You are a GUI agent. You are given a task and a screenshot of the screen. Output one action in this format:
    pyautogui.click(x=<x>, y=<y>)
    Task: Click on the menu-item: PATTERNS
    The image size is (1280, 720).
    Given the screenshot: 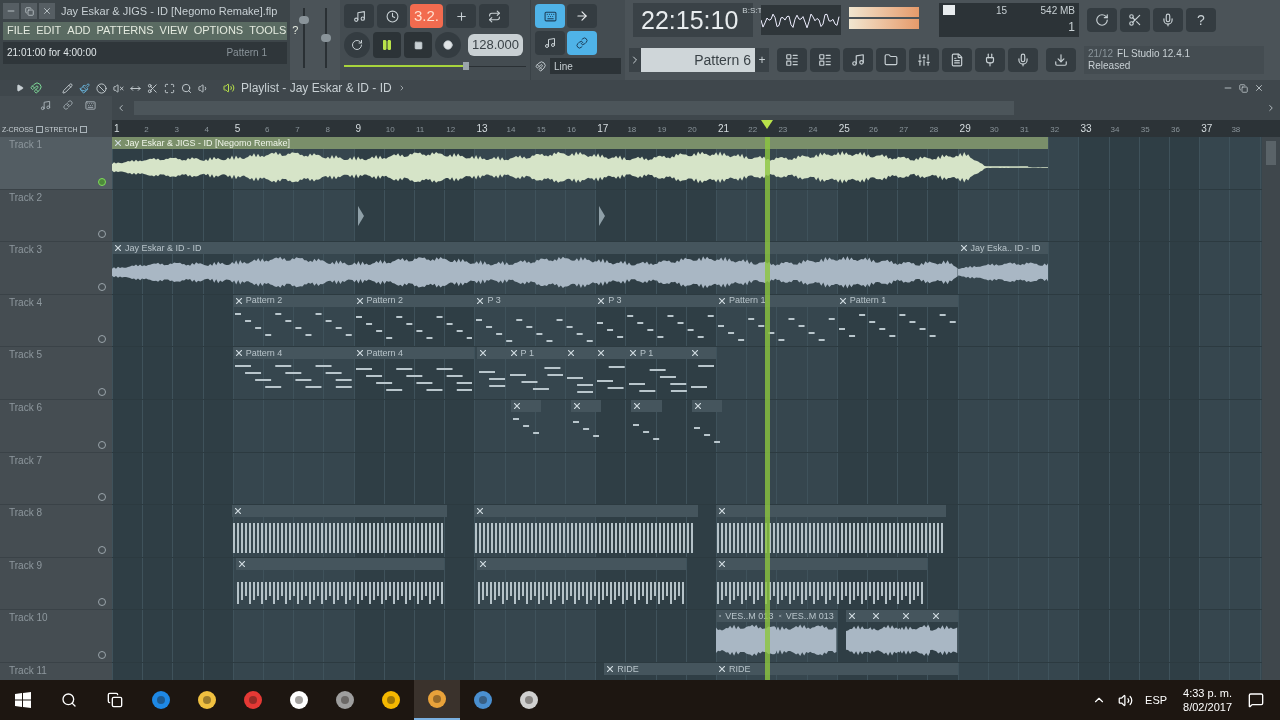 What is the action you would take?
    pyautogui.click(x=125, y=30)
    